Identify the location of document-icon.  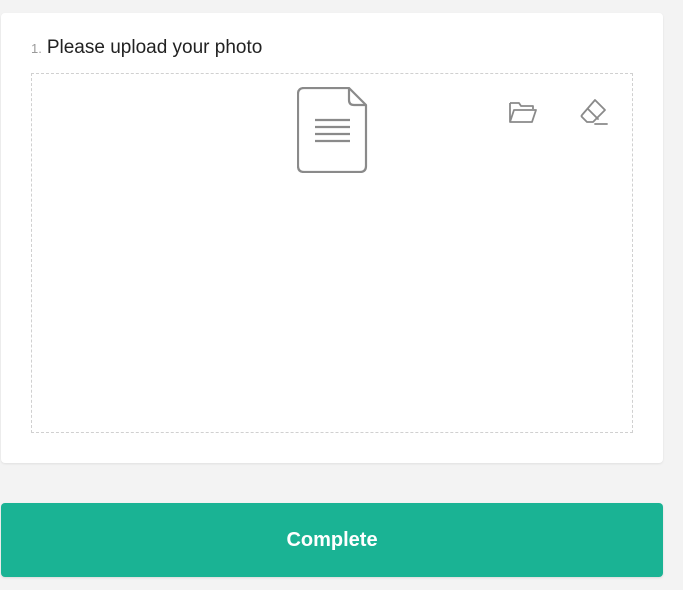
(332, 130).